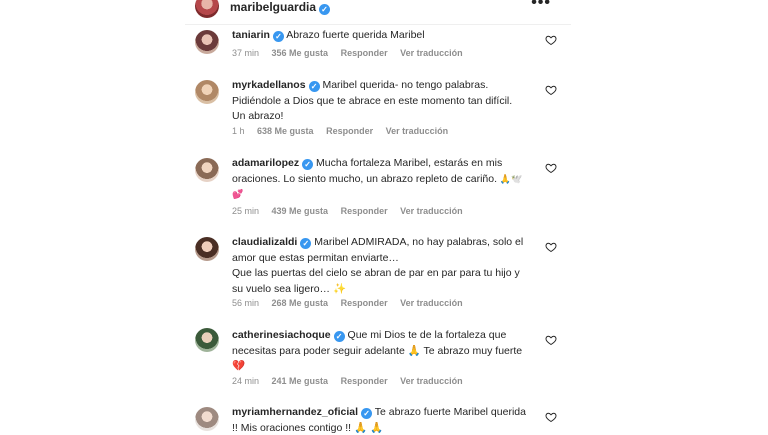 The image size is (768, 435). Describe the element at coordinates (238, 131) in the screenshot. I see `comment-time: 1 h` at that location.